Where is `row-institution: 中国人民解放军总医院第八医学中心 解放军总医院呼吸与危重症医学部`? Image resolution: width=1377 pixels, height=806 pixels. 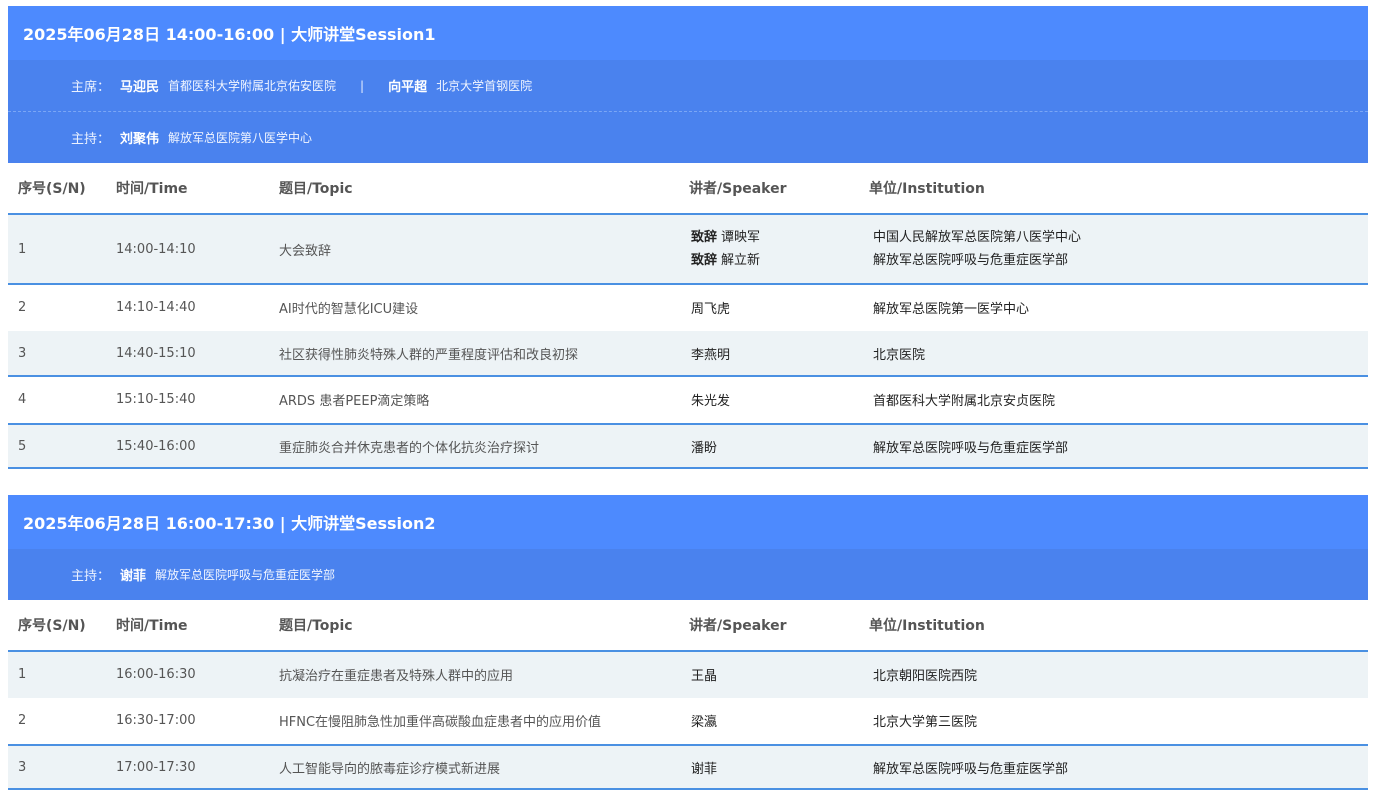
row-institution: 中国人民解放军总医院第八医学中心 解放军总医院呼吸与危重症医学部 is located at coordinates (1118, 249).